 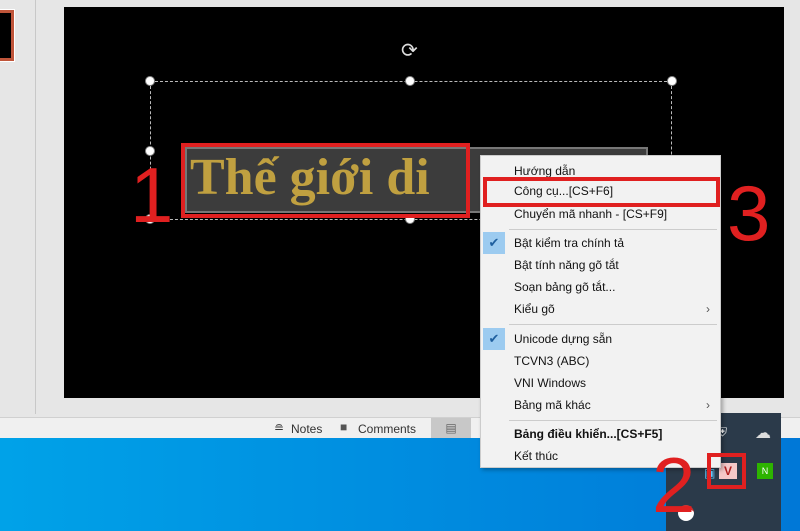 What do you see at coordinates (552, 361) in the screenshot?
I see `menu-label: TCVN3 (ABC)` at bounding box center [552, 361].